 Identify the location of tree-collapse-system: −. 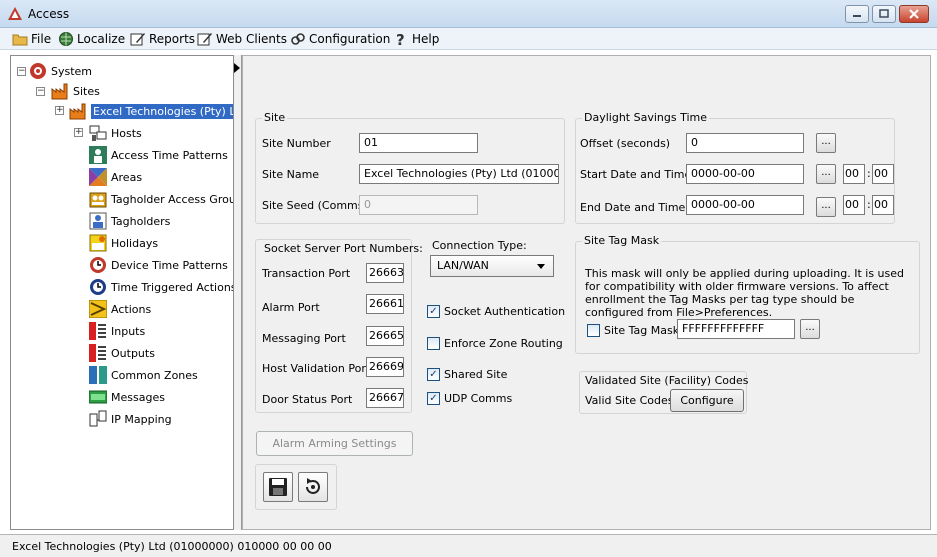
(21, 71).